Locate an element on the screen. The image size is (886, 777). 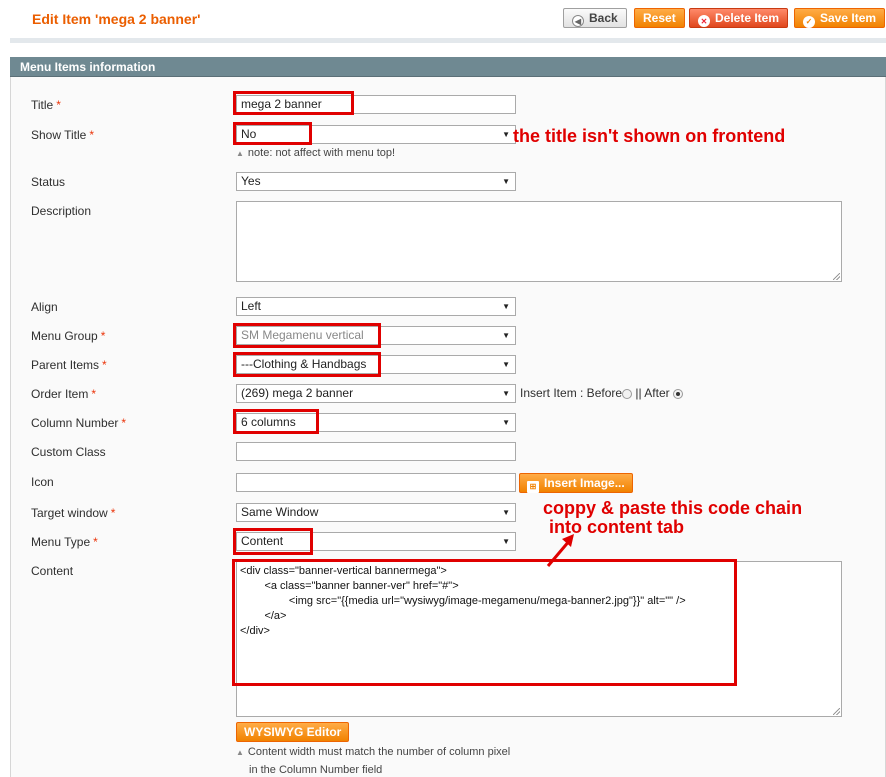
annotation-arrow-icon is located at coordinates (560, 550).